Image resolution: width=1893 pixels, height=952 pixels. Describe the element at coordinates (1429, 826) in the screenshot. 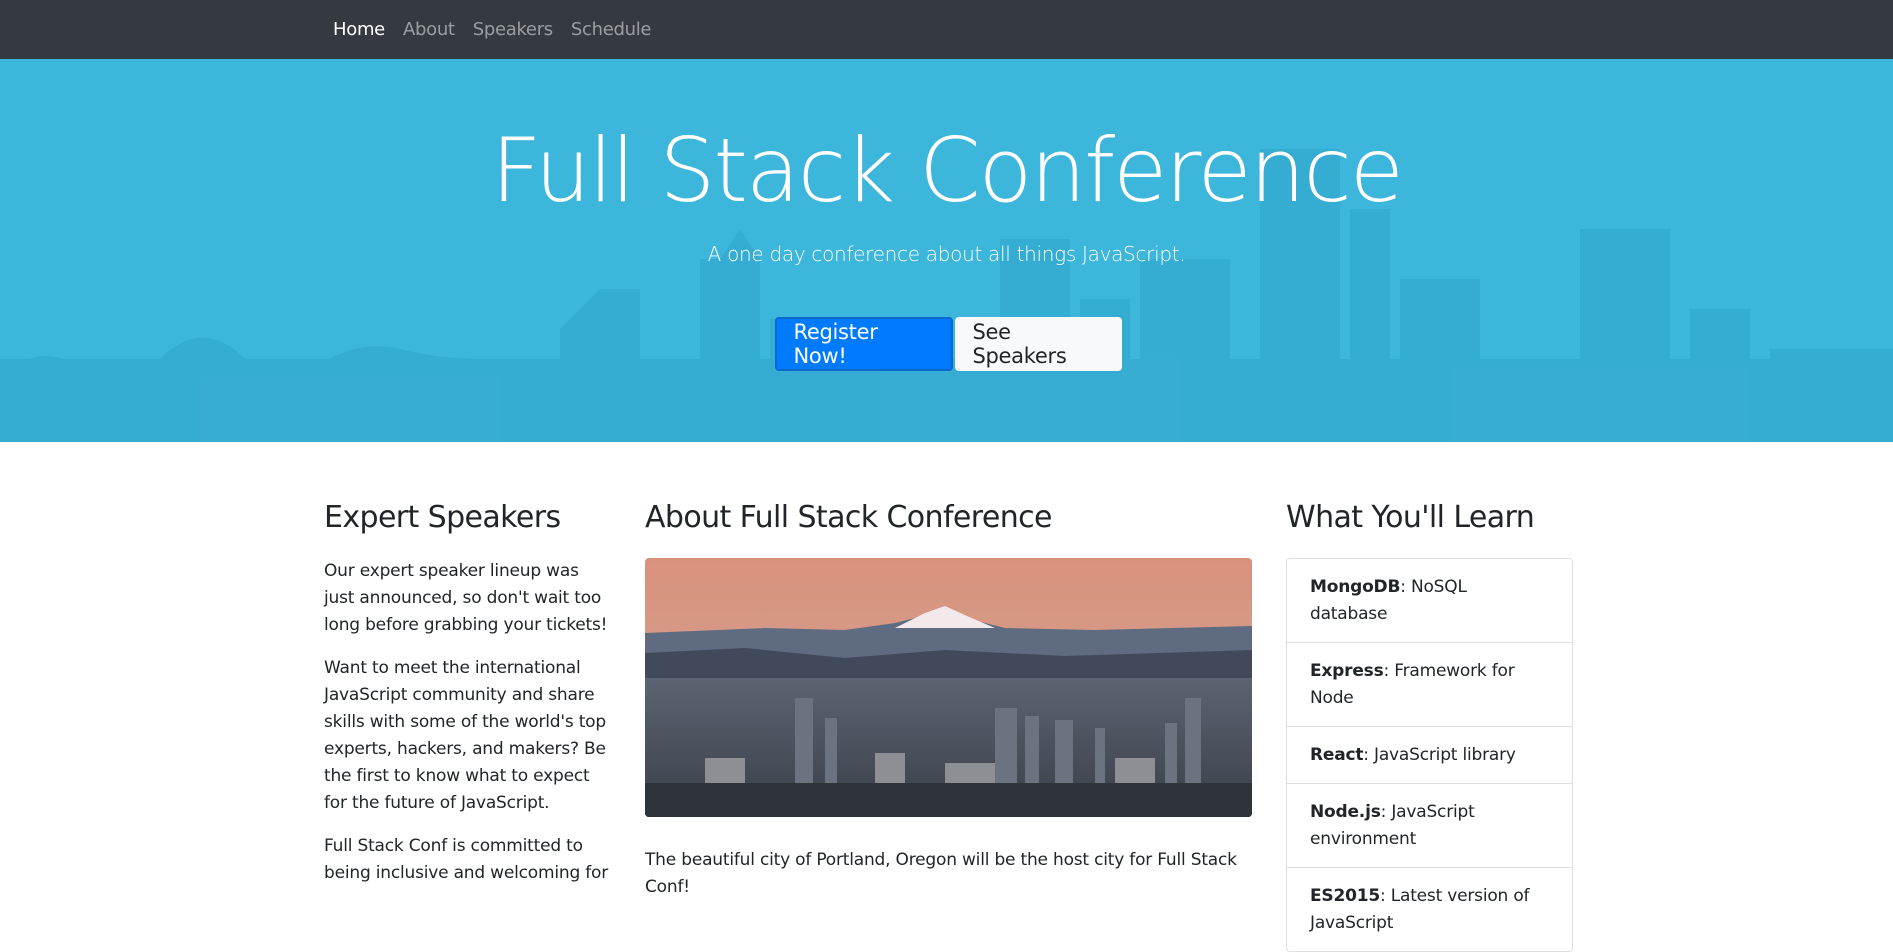

I see `list-item: Node.js: JavaScript environment` at that location.